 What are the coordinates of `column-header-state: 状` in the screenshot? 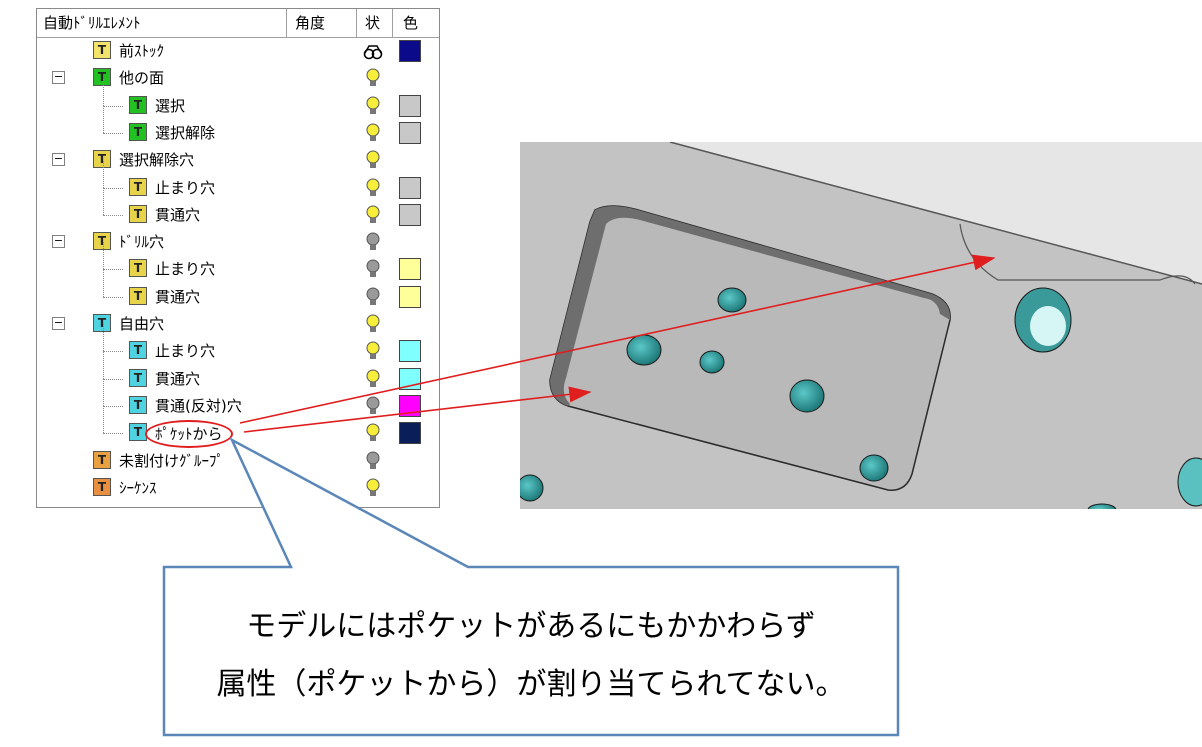 It's located at (375, 23).